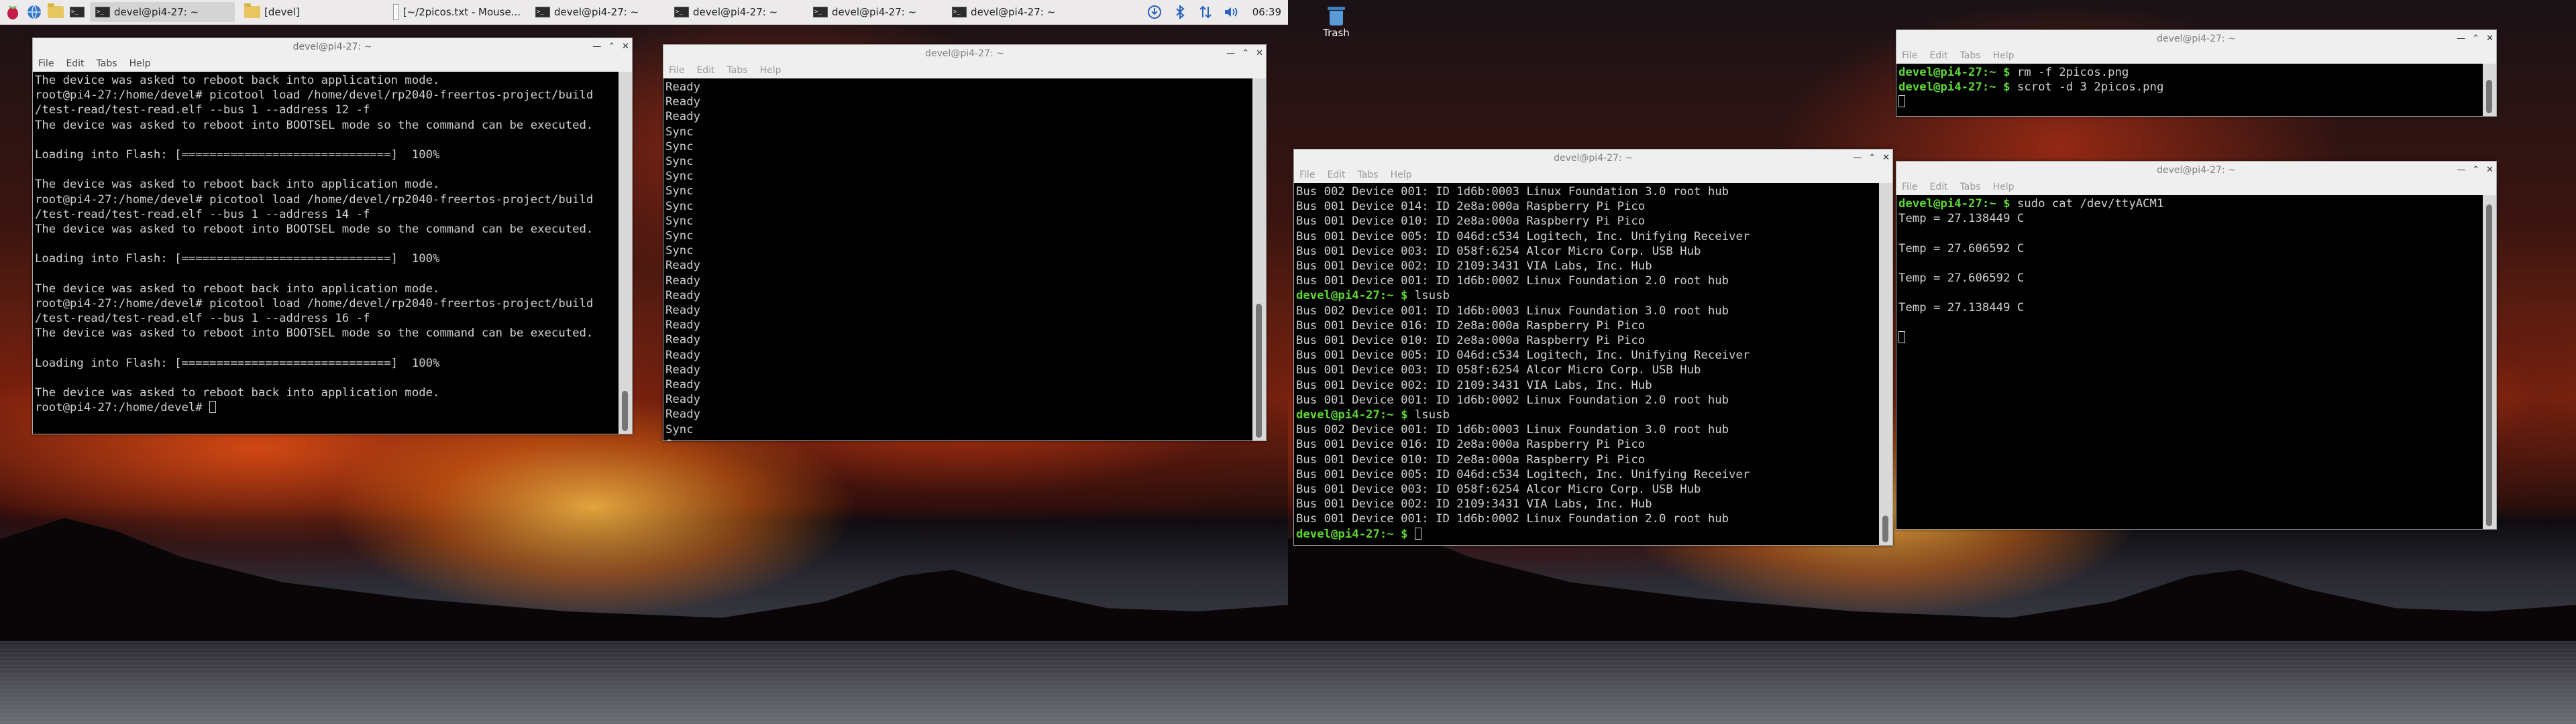  What do you see at coordinates (12, 12) in the screenshot?
I see `raspberry-menu-icon` at bounding box center [12, 12].